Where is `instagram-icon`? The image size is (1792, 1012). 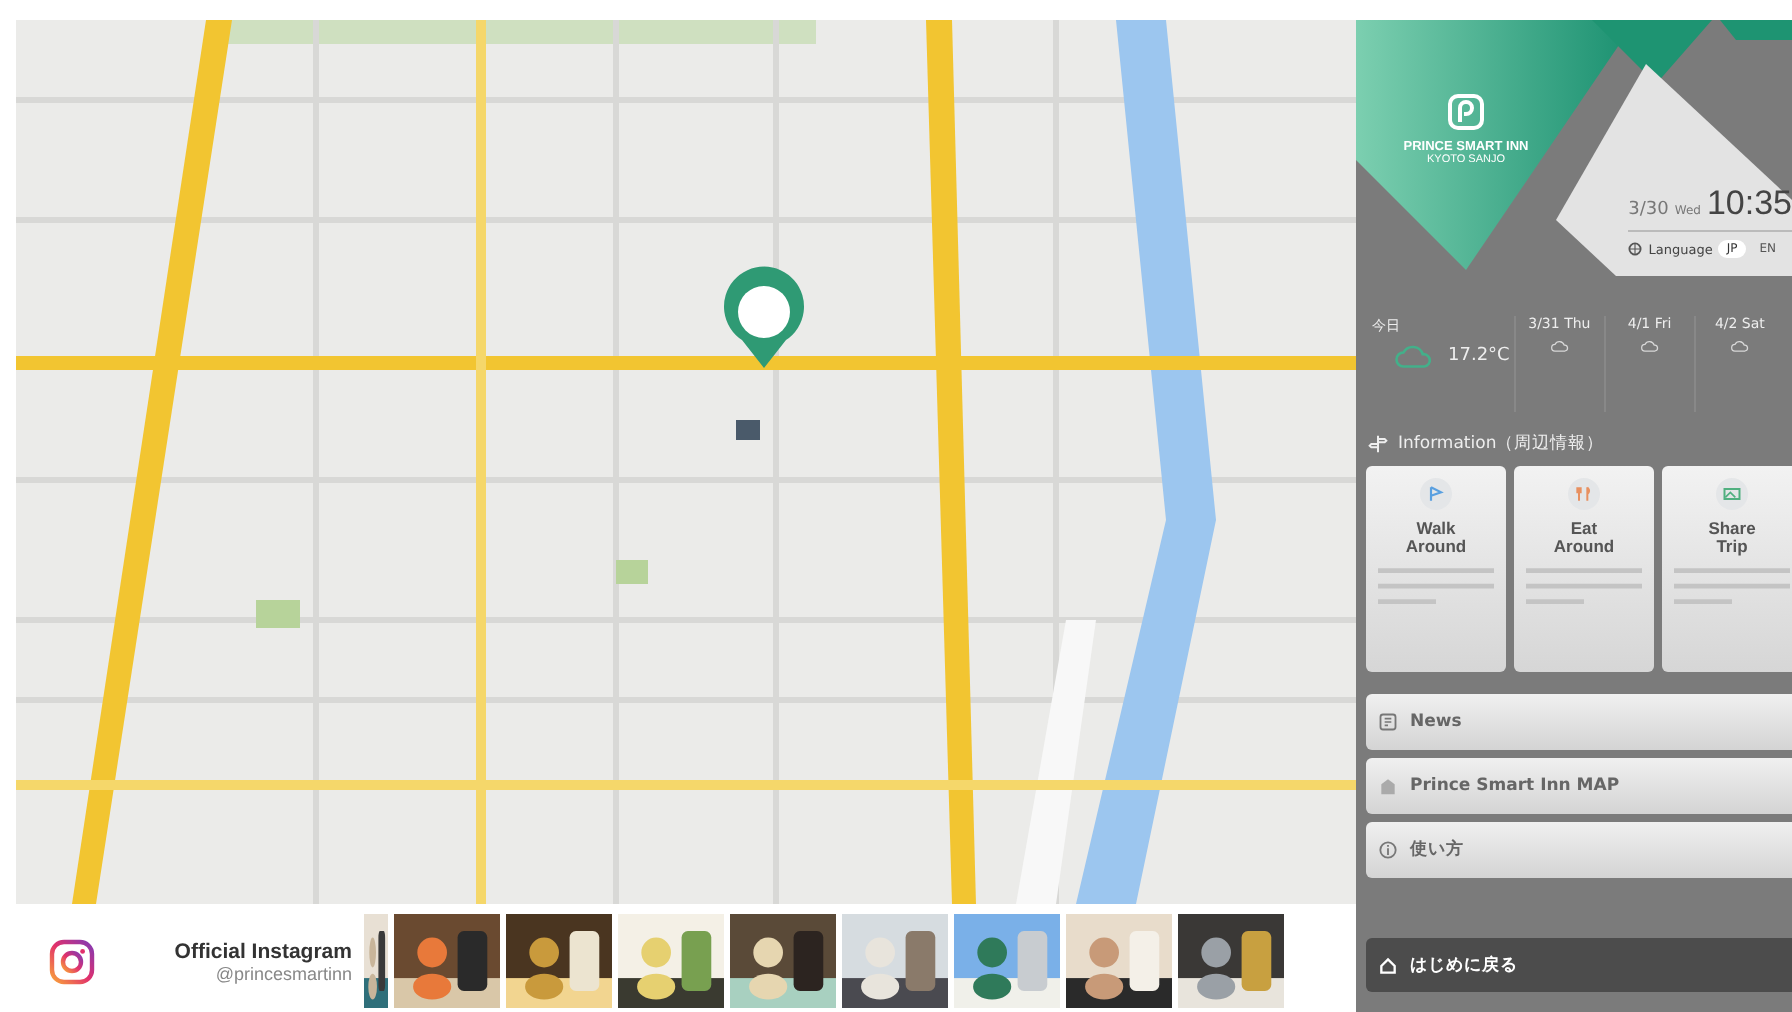 instagram-icon is located at coordinates (72, 961).